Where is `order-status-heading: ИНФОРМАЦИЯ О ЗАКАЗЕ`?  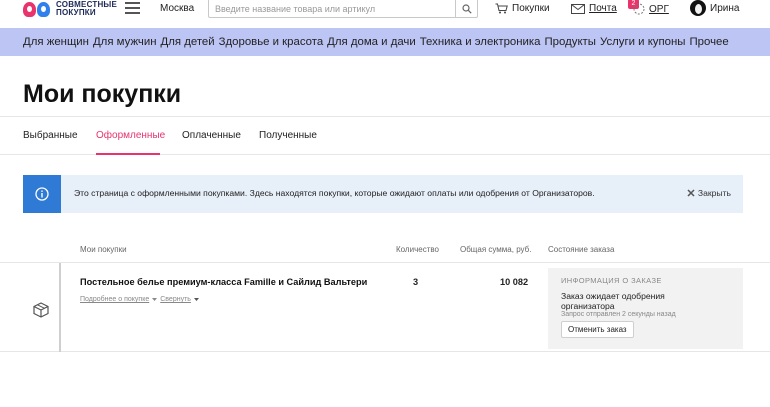 order-status-heading: ИНФОРМАЦИЯ О ЗАКАЗЕ is located at coordinates (611, 280).